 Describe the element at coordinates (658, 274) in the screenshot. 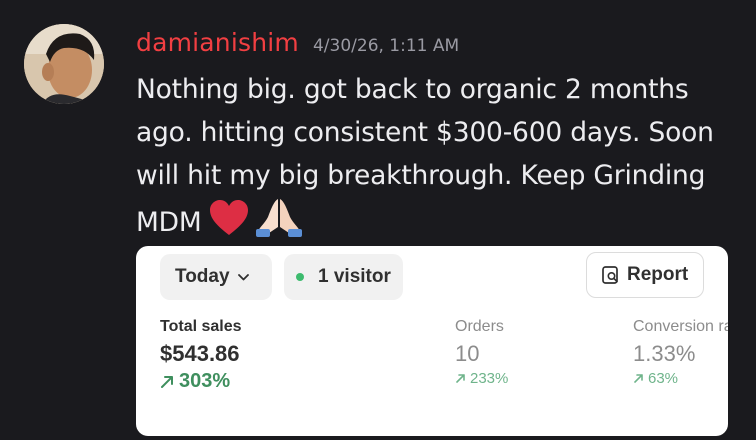

I see `report-label: Report` at that location.